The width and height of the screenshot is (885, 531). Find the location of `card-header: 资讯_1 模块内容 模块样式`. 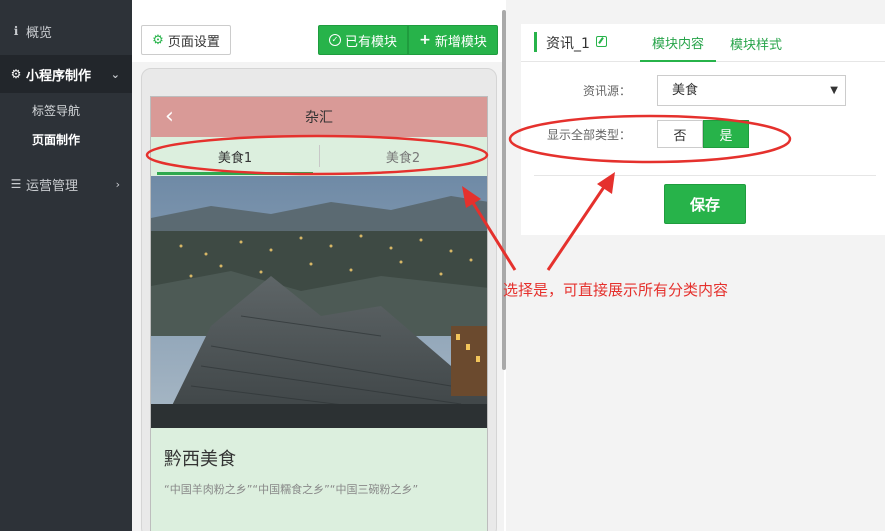

card-header: 资讯_1 模块内容 模块样式 is located at coordinates (703, 43).